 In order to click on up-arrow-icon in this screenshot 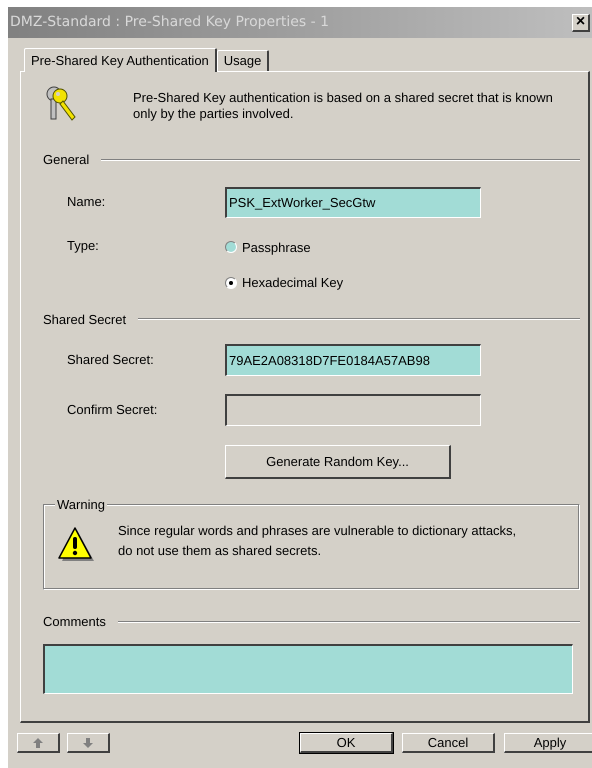, I will do `click(38, 742)`.